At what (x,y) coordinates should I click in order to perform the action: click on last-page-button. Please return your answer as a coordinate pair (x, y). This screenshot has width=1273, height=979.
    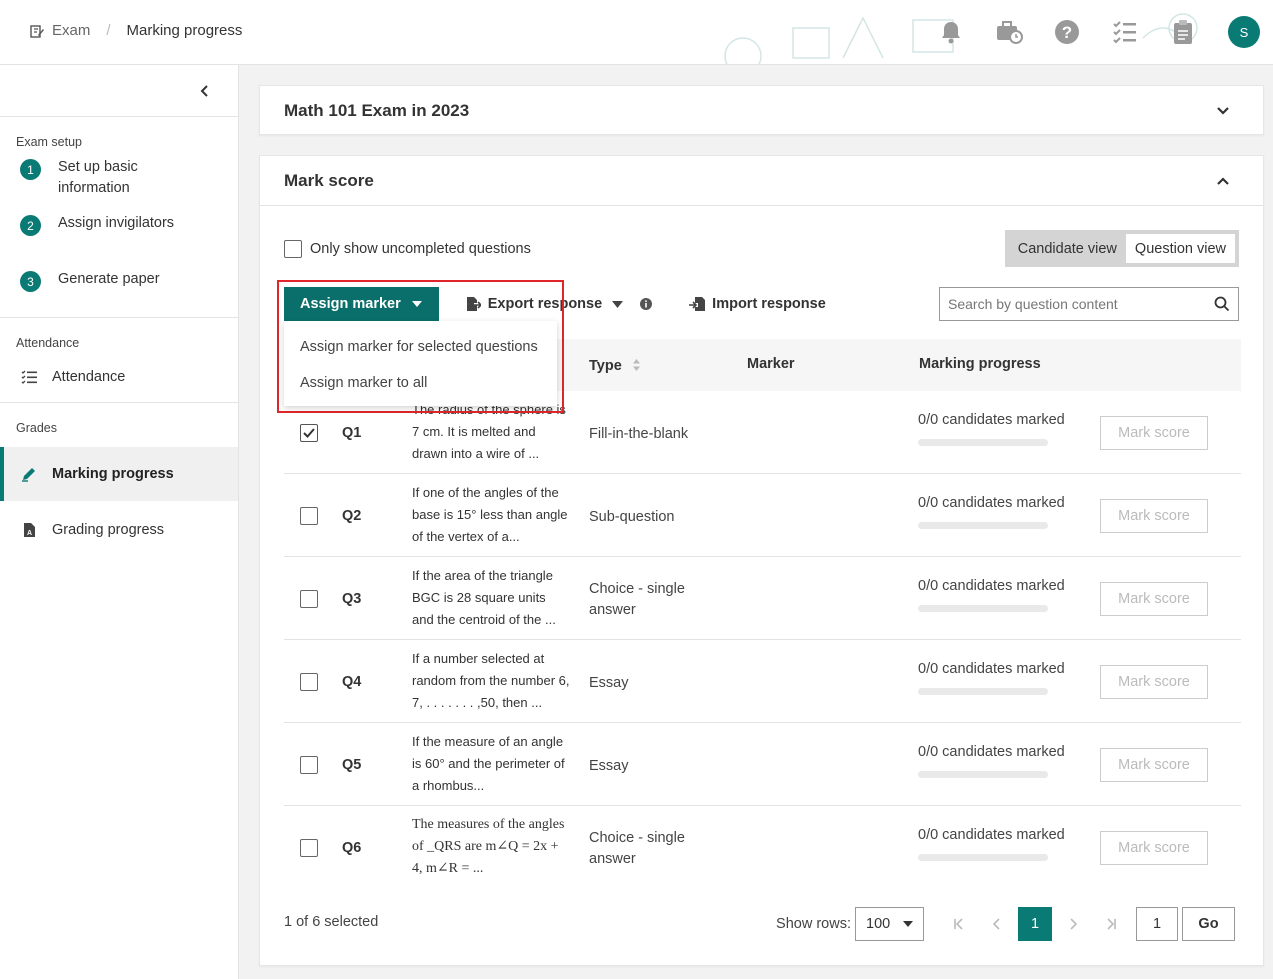
    Looking at the image, I should click on (1111, 924).